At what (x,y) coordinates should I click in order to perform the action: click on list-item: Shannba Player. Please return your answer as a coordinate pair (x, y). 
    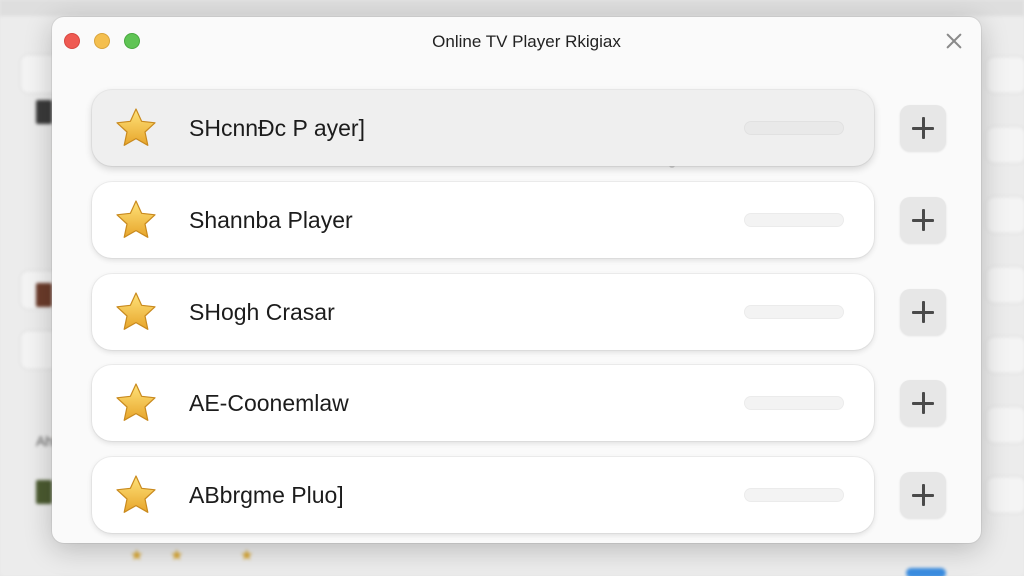
    Looking at the image, I should click on (522, 220).